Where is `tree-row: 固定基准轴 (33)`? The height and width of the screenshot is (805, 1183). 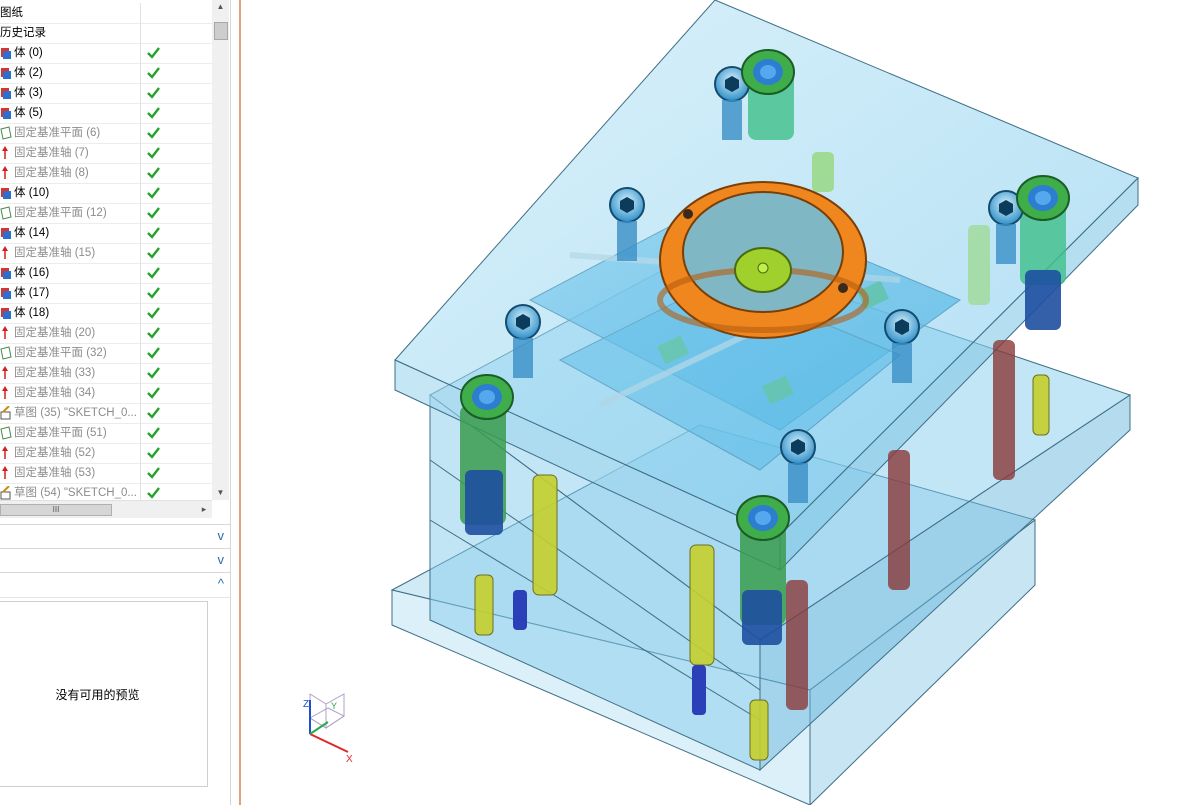 tree-row: 固定基准轴 (33) is located at coordinates (106, 373).